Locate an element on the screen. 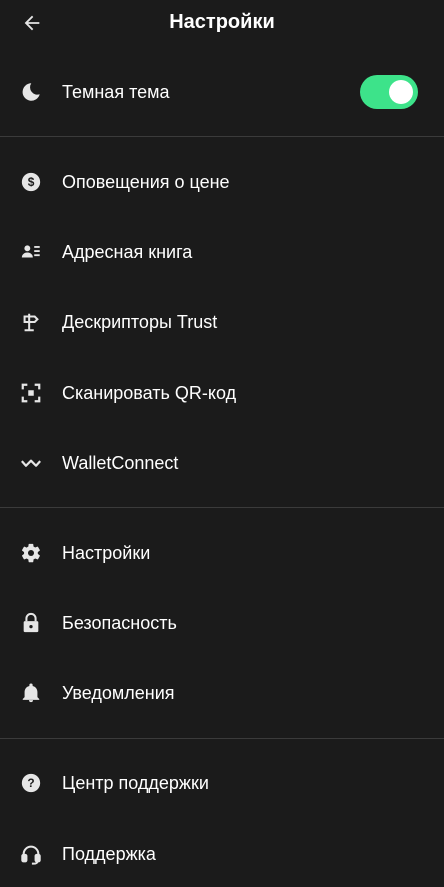  dark-mode-label: Темная тема is located at coordinates (116, 92).